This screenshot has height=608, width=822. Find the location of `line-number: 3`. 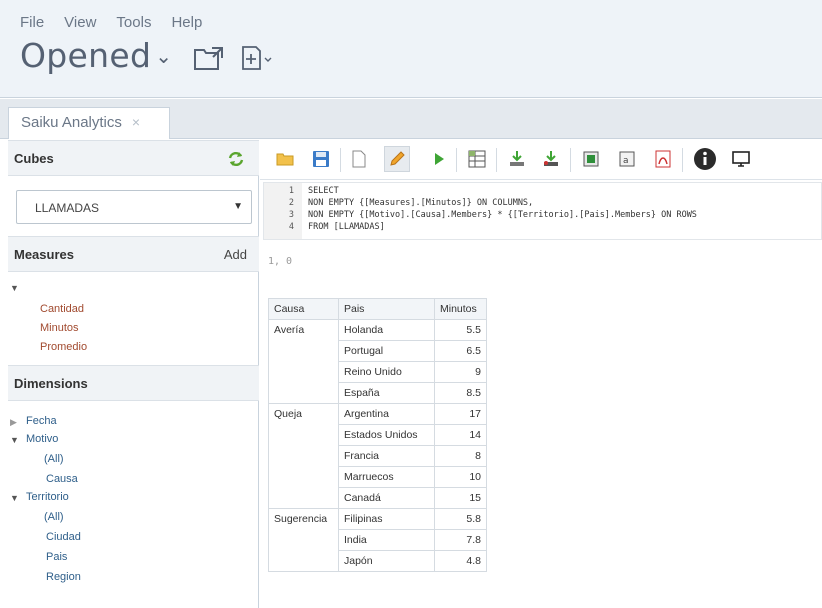

line-number: 3 is located at coordinates (291, 215).